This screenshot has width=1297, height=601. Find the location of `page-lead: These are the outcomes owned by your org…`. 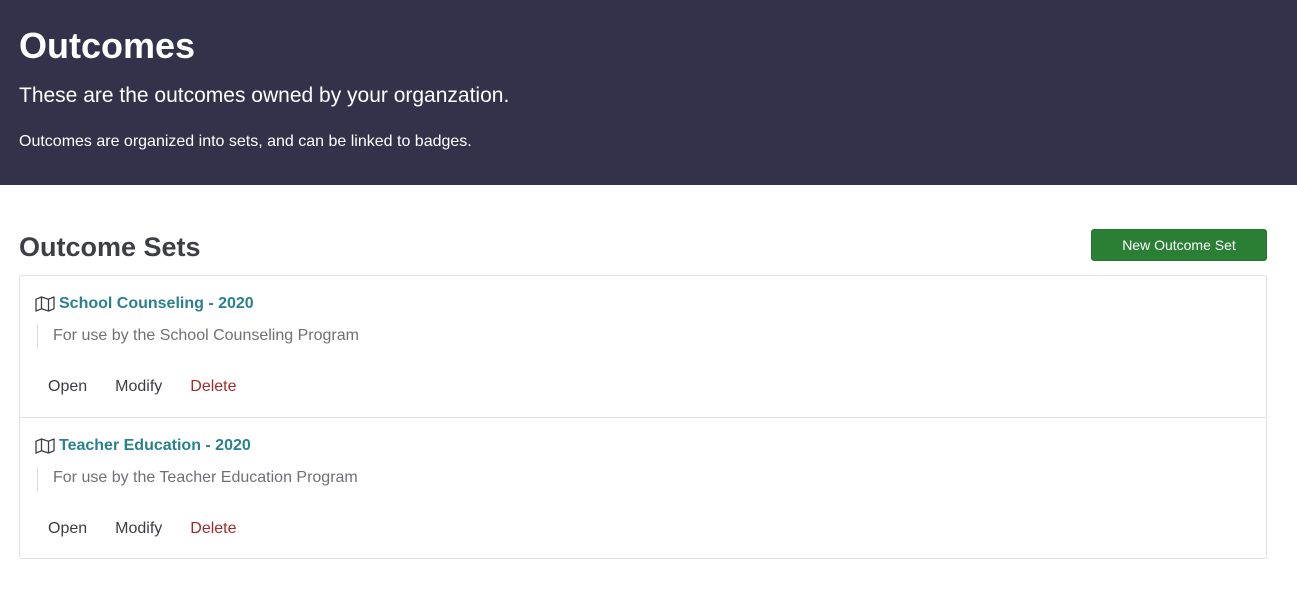

page-lead: These are the outcomes owned by your org… is located at coordinates (264, 95).